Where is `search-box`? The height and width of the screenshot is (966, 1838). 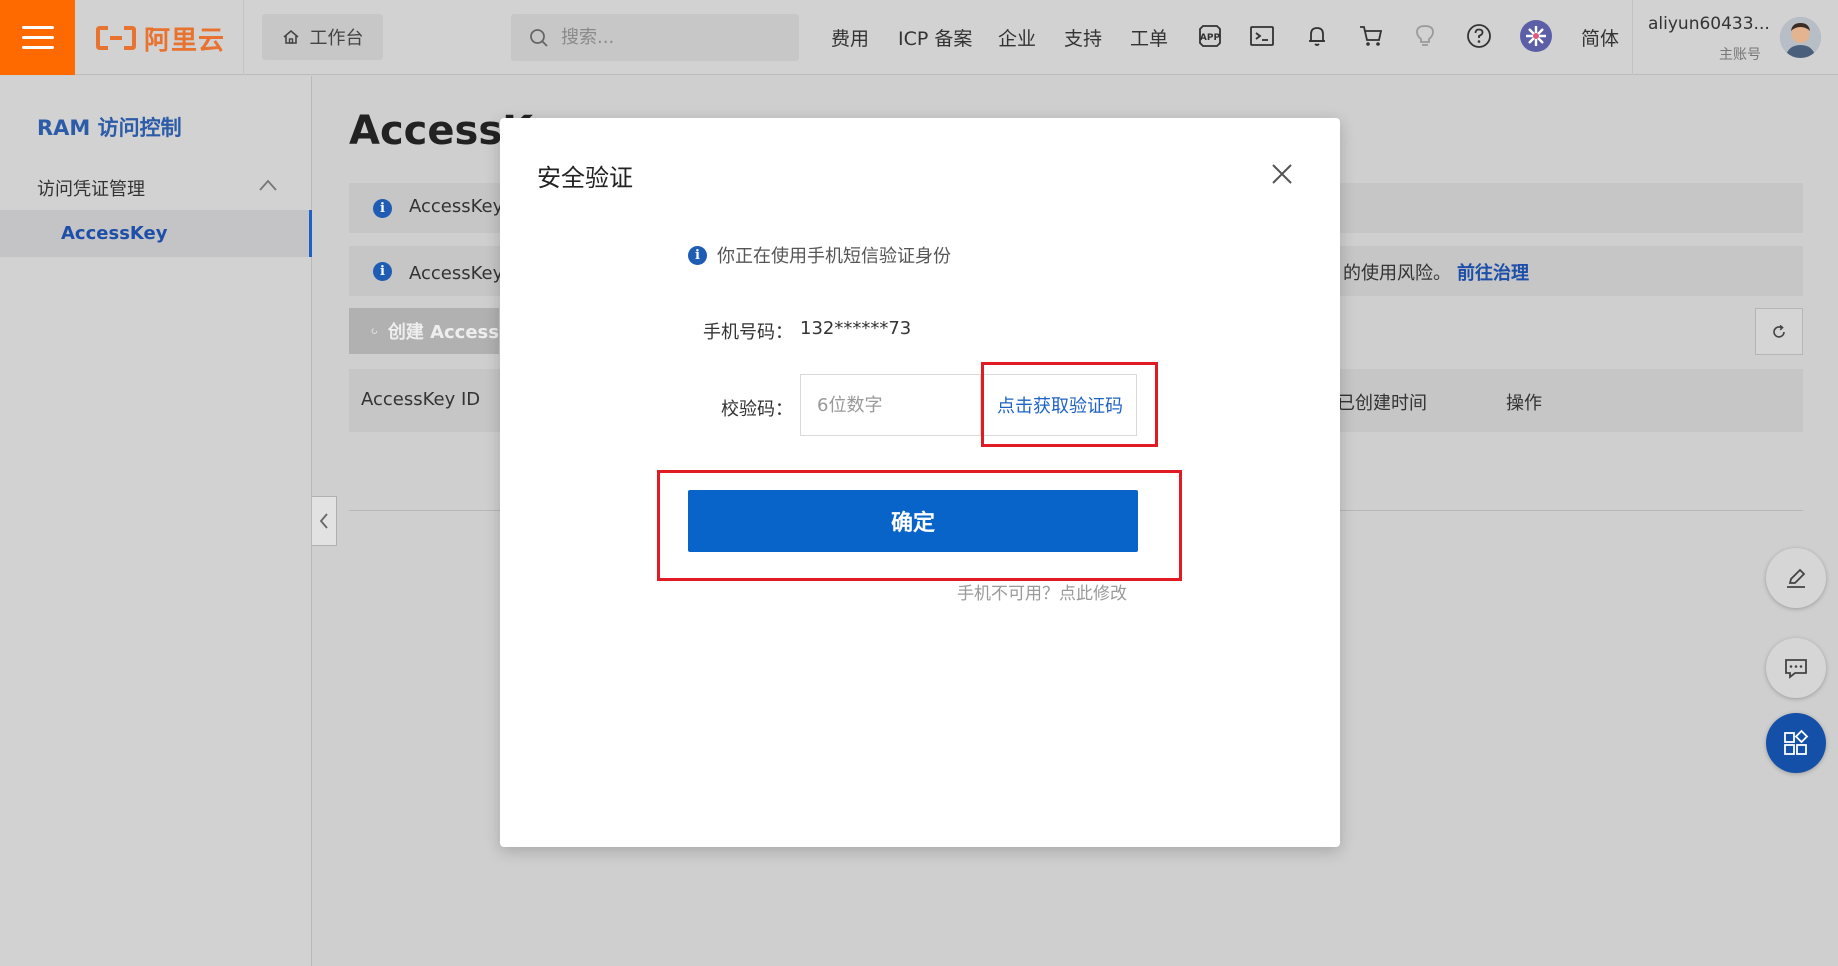
search-box is located at coordinates (655, 37).